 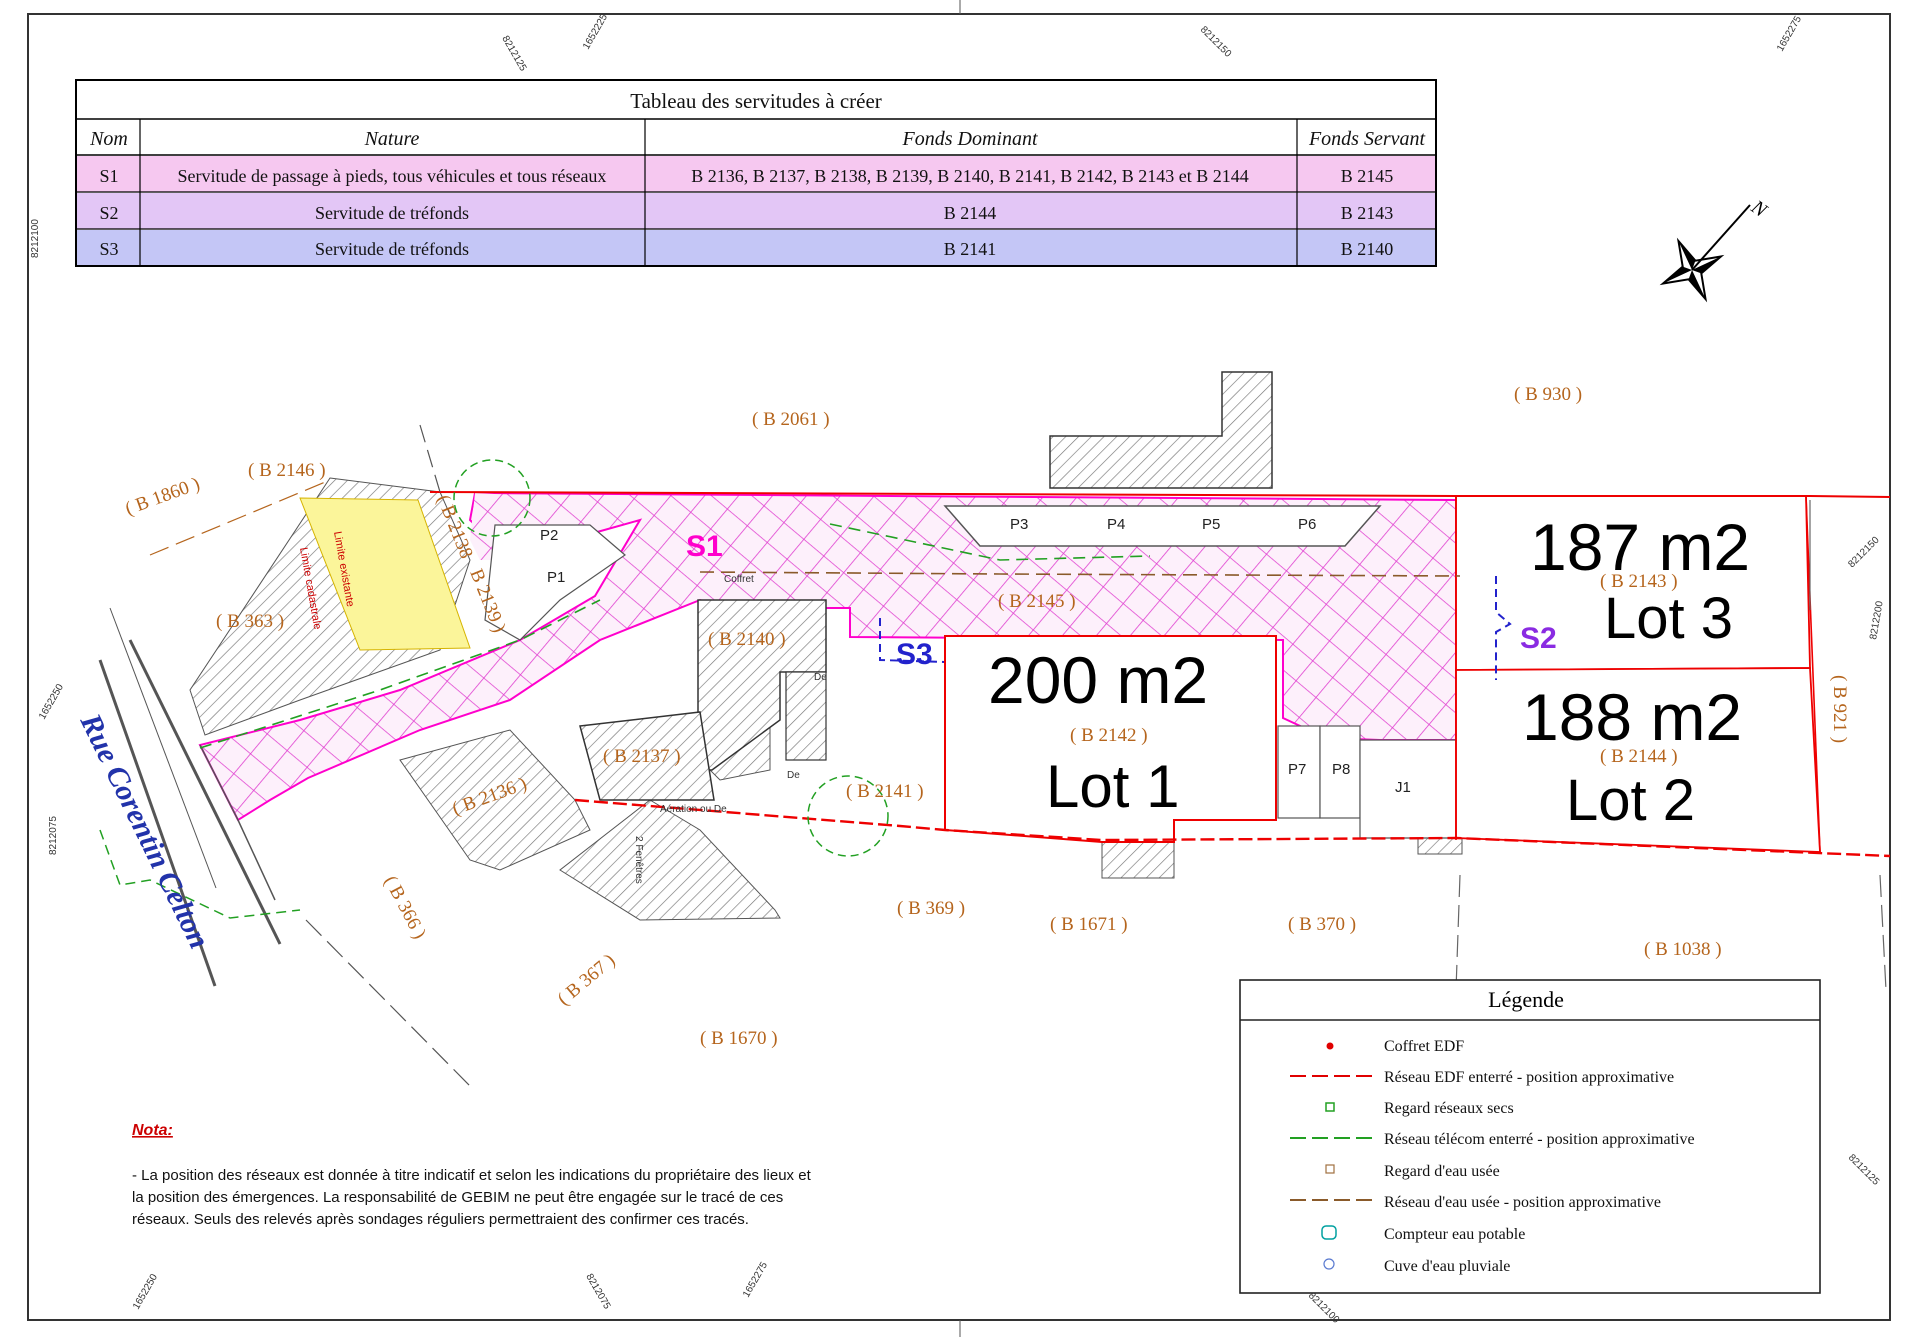 I want to click on row-s2-dominant: B 2144, so click(x=970, y=213).